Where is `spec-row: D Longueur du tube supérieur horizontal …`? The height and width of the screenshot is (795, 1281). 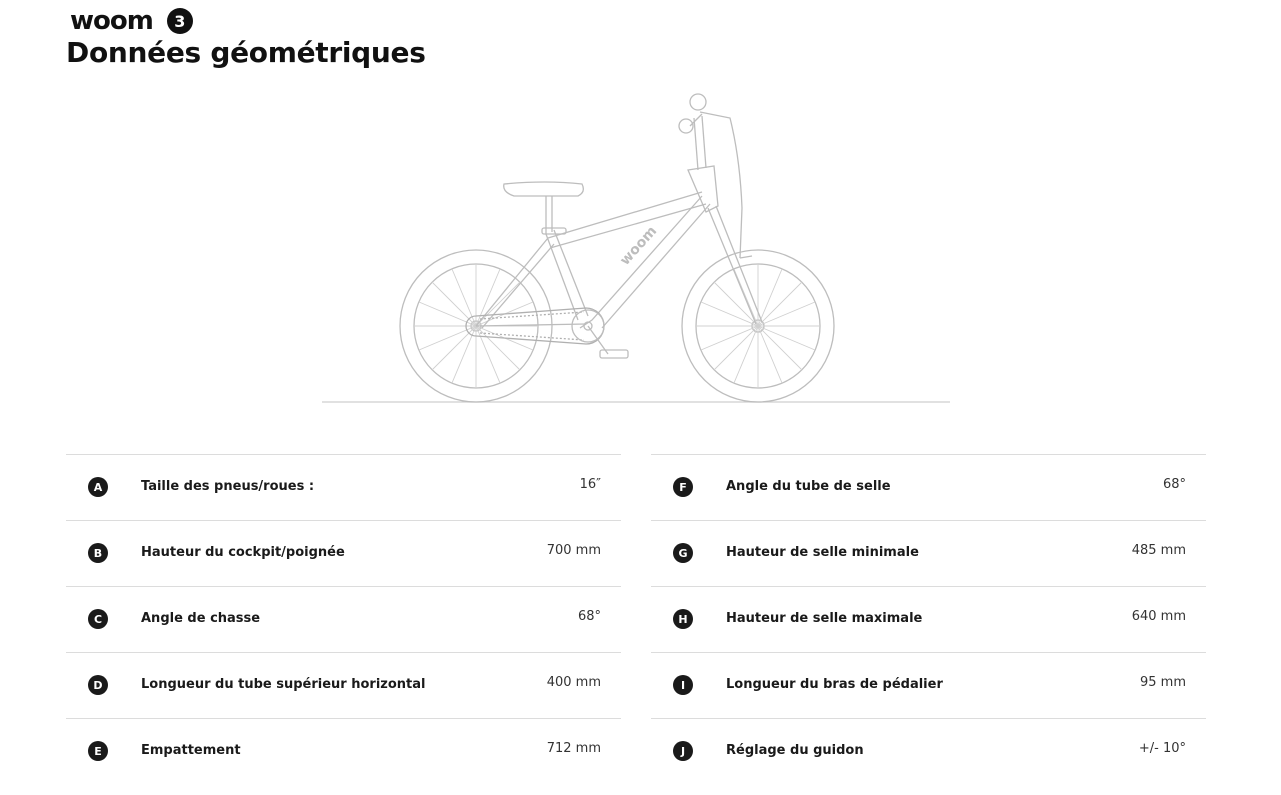
spec-row: D Longueur du tube supérieur horizontal … is located at coordinates (343, 685).